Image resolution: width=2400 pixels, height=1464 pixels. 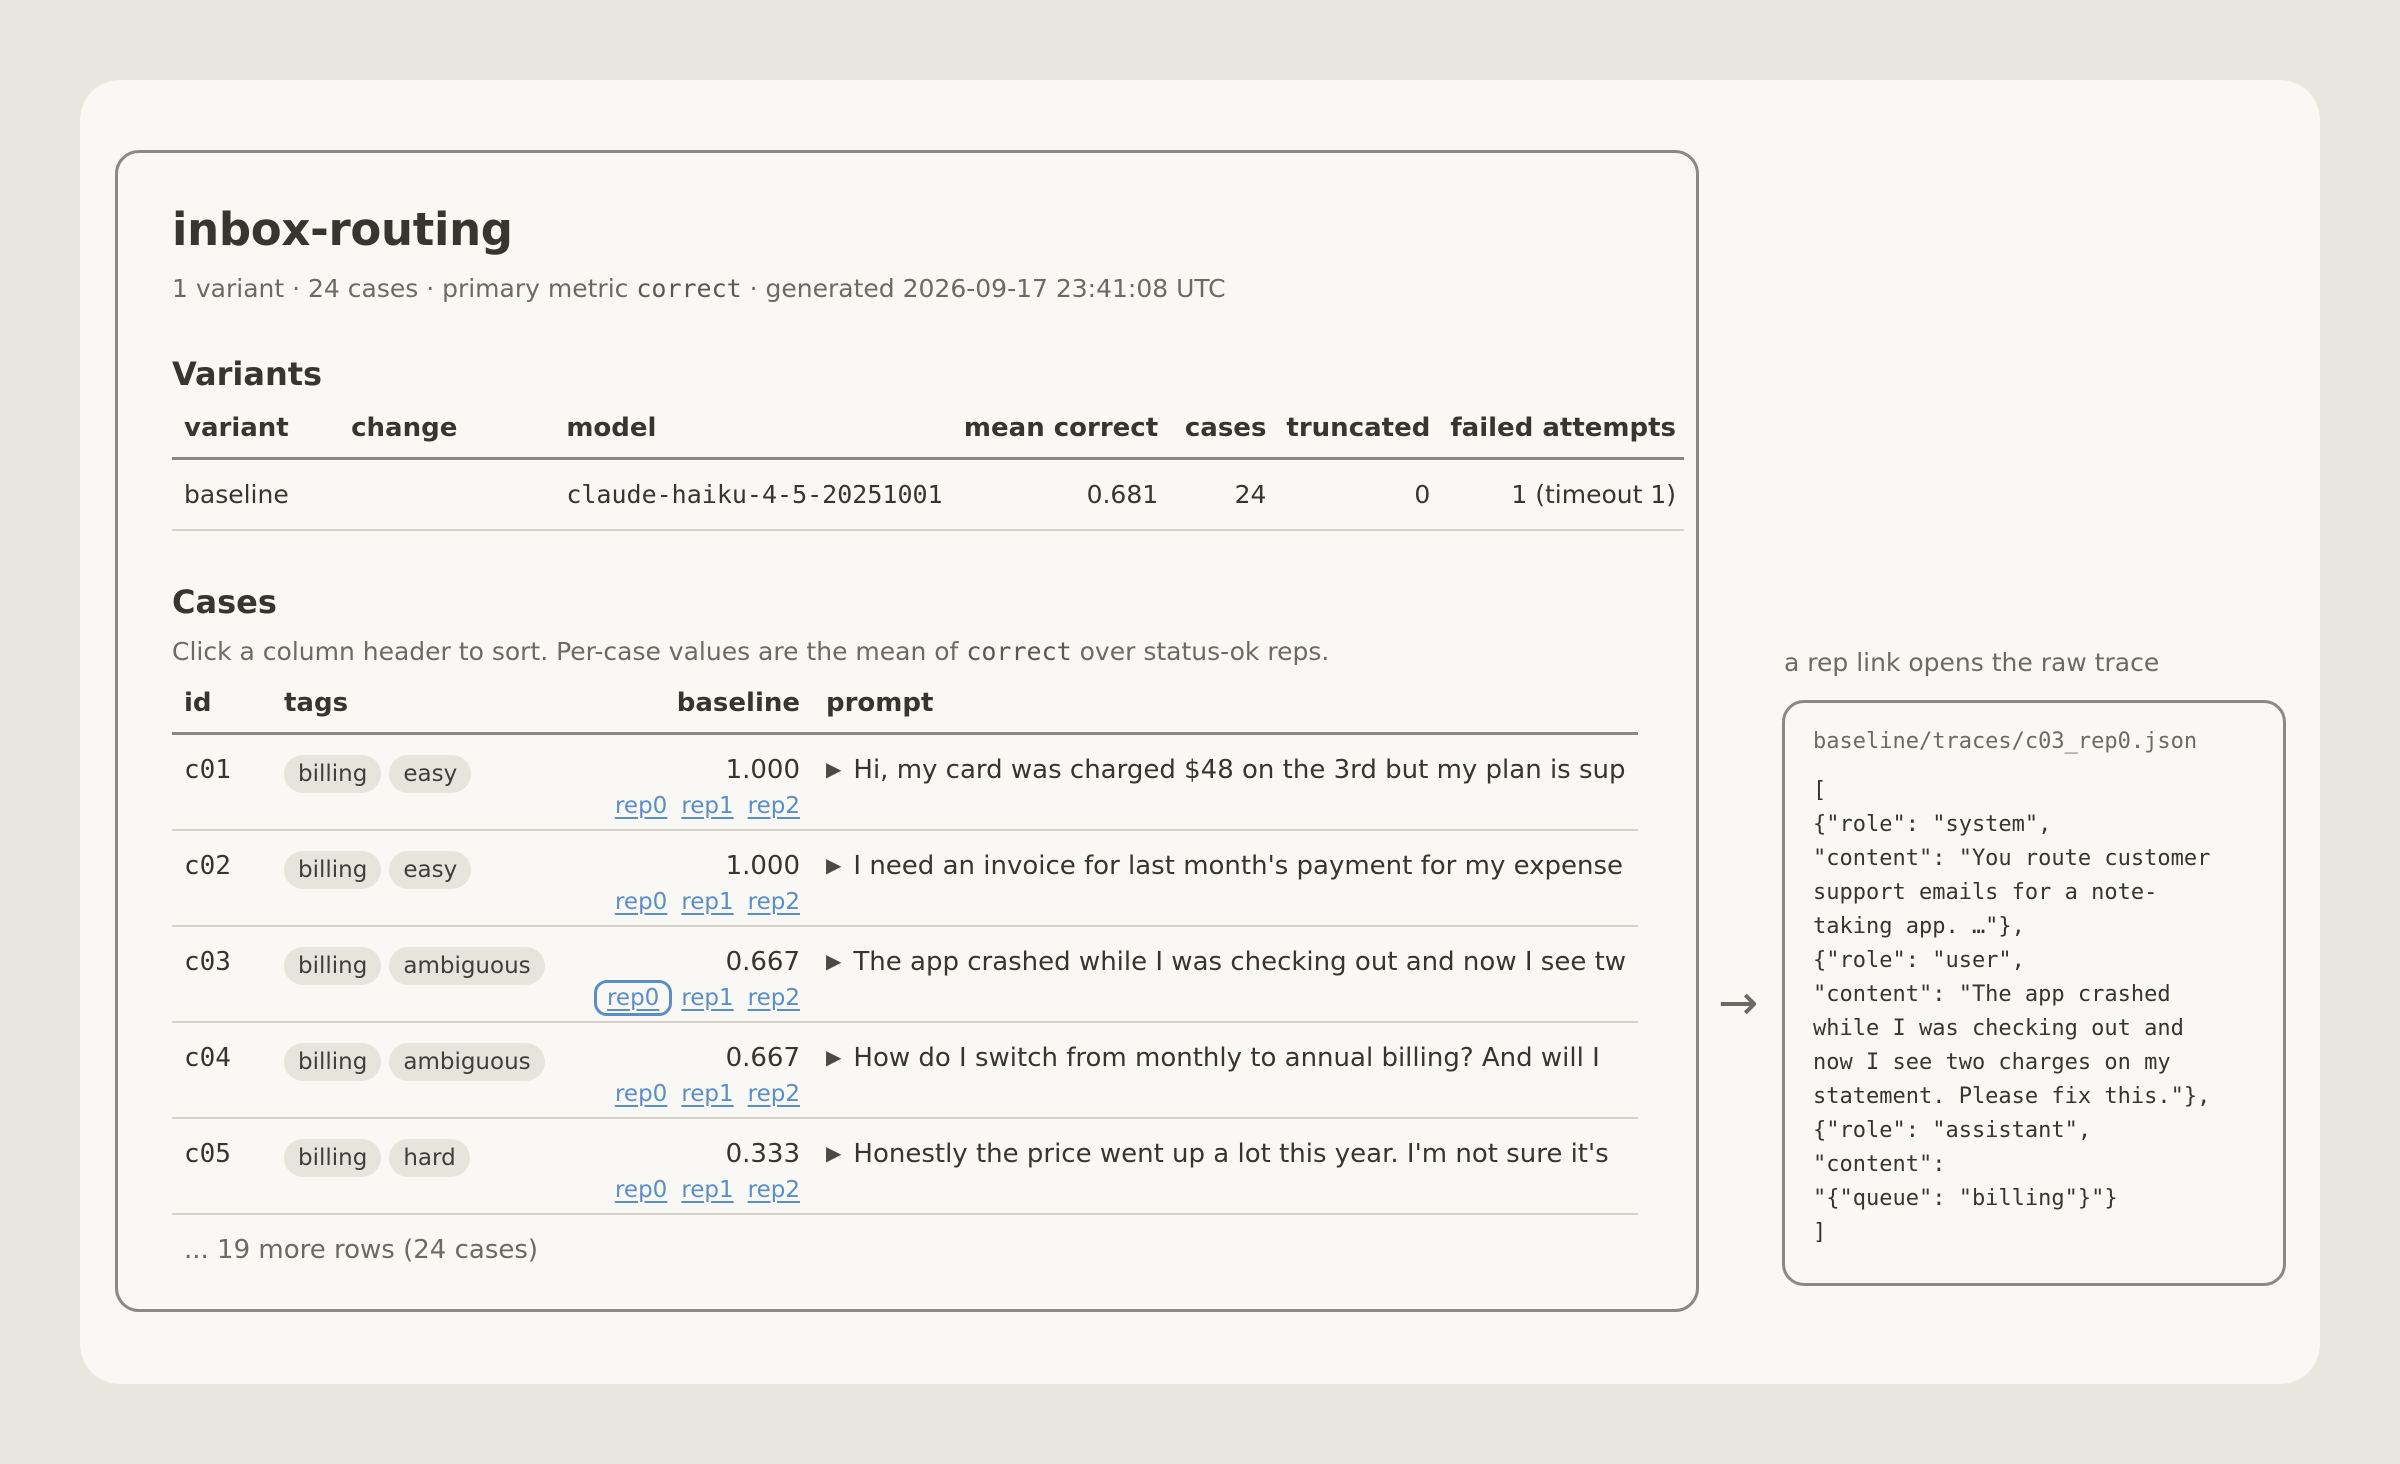 What do you see at coordinates (1879, 1164) in the screenshot?
I see `trace-line: "content":` at bounding box center [1879, 1164].